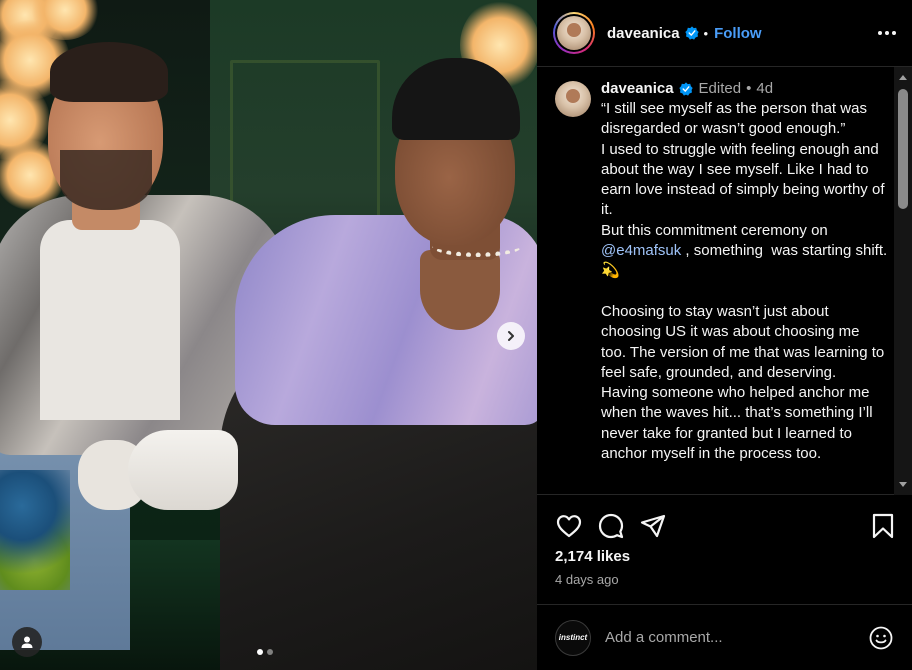  Describe the element at coordinates (265, 652) in the screenshot. I see `carousel-dots` at that location.